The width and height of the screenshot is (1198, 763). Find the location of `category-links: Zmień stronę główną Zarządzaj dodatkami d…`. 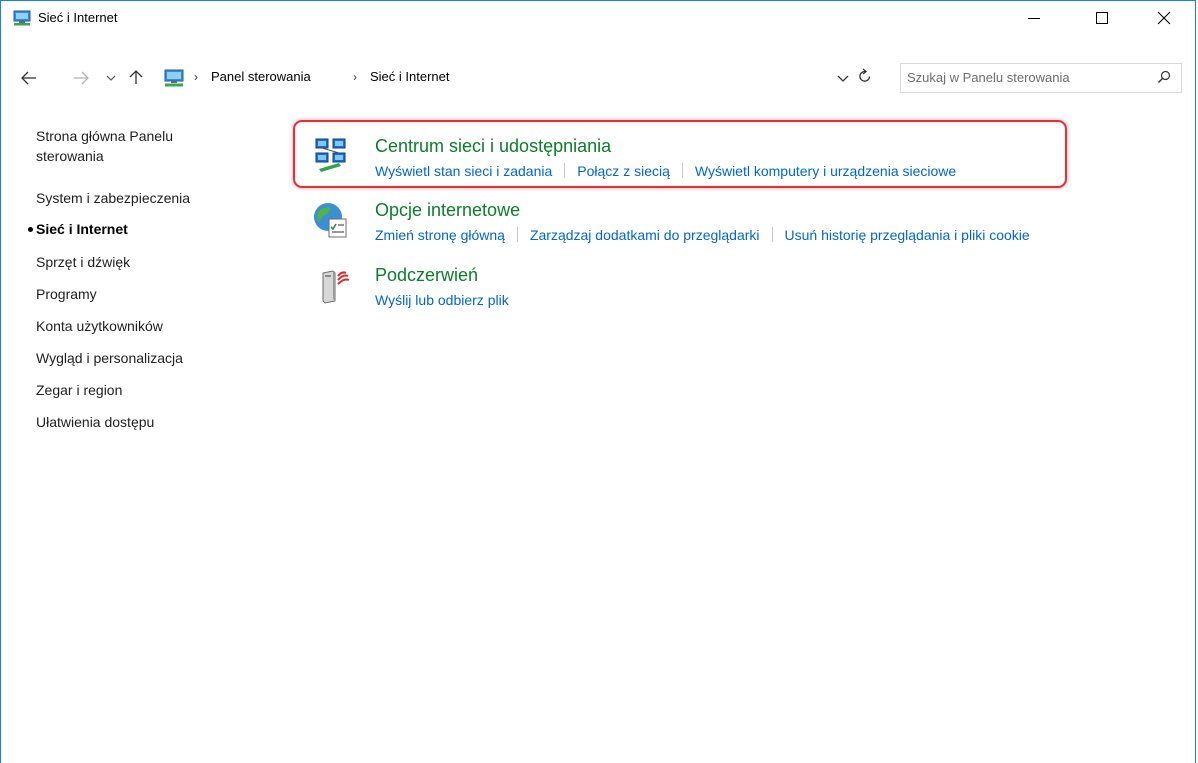

category-links: Zmień stronę główną Zarządzaj dodatkami d… is located at coordinates (702, 235).